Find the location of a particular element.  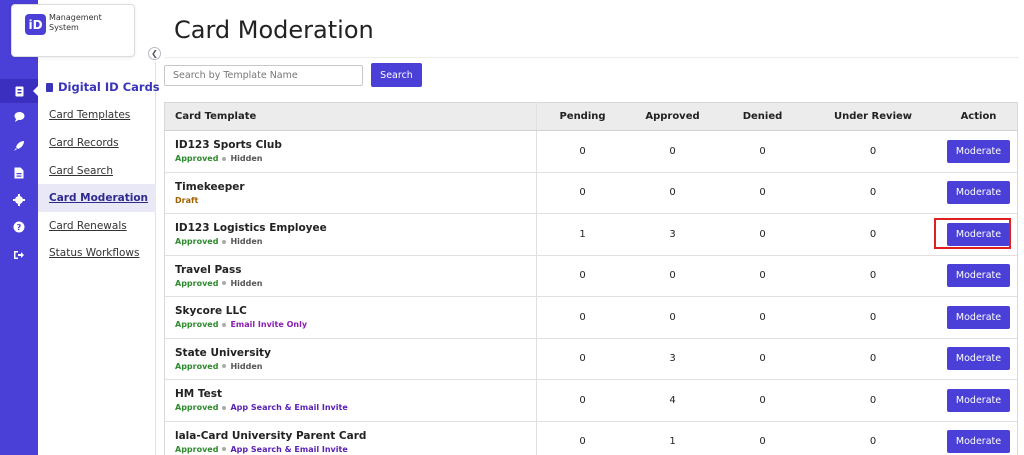

icon-rail: ? is located at coordinates (19, 227).